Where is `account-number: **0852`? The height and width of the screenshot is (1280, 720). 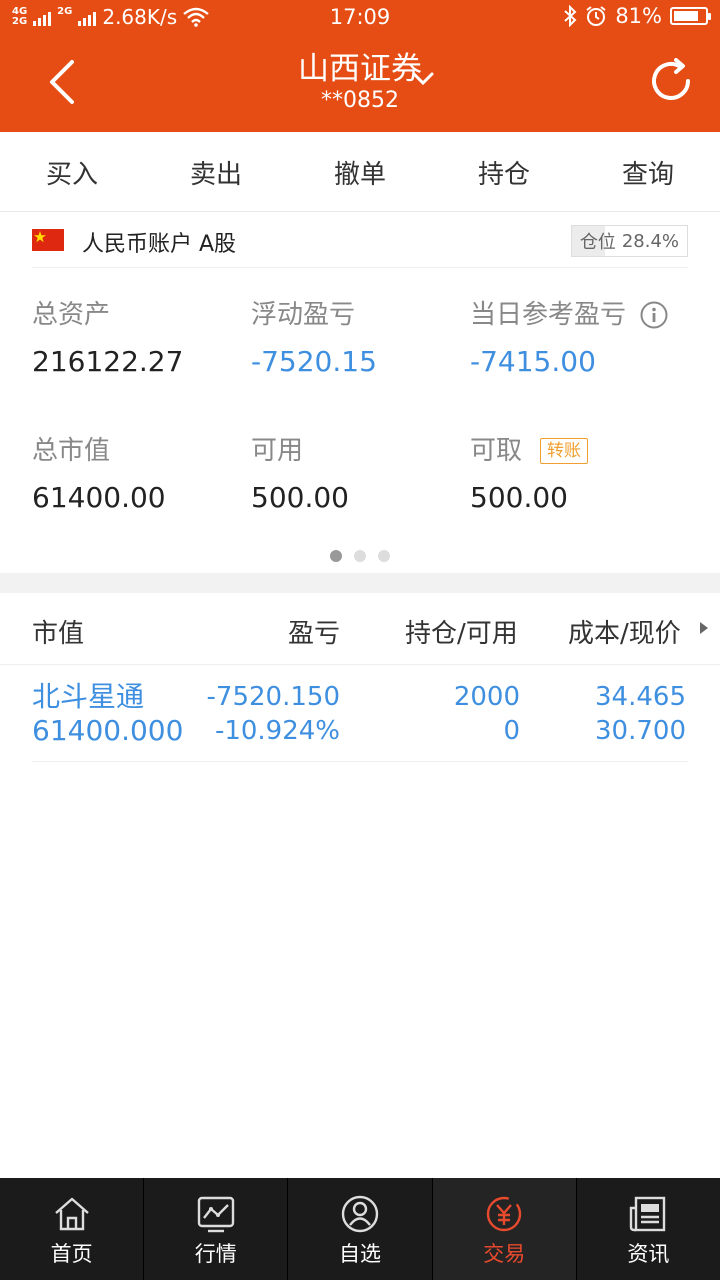 account-number: **0852 is located at coordinates (360, 100).